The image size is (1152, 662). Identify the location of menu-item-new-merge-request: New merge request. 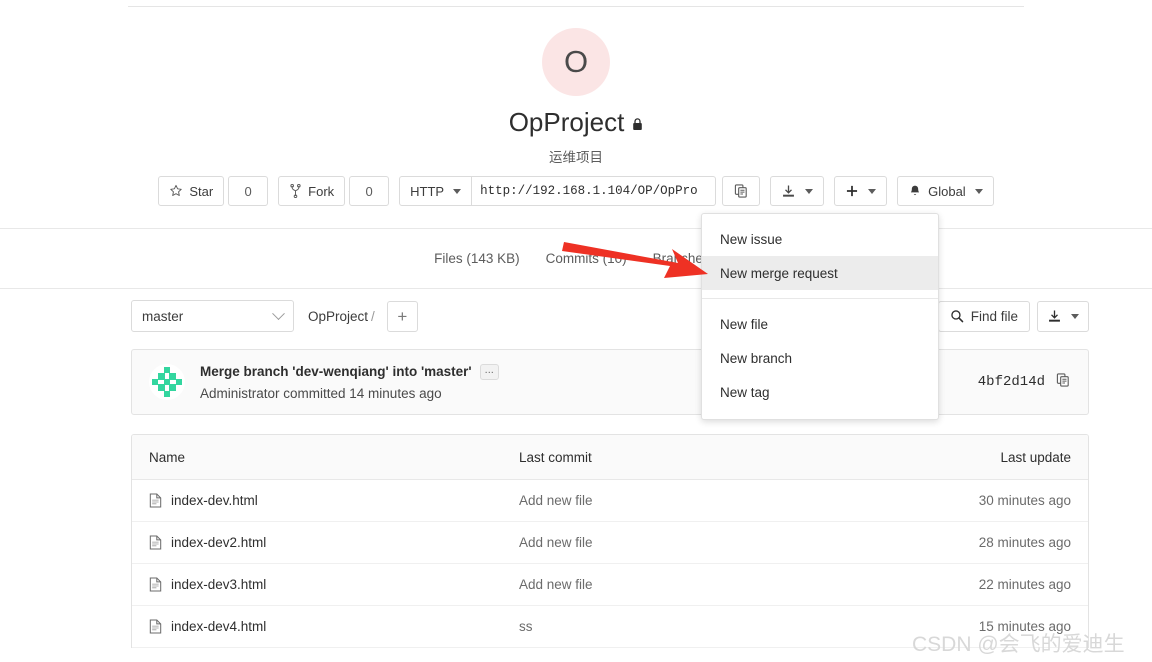
(820, 273).